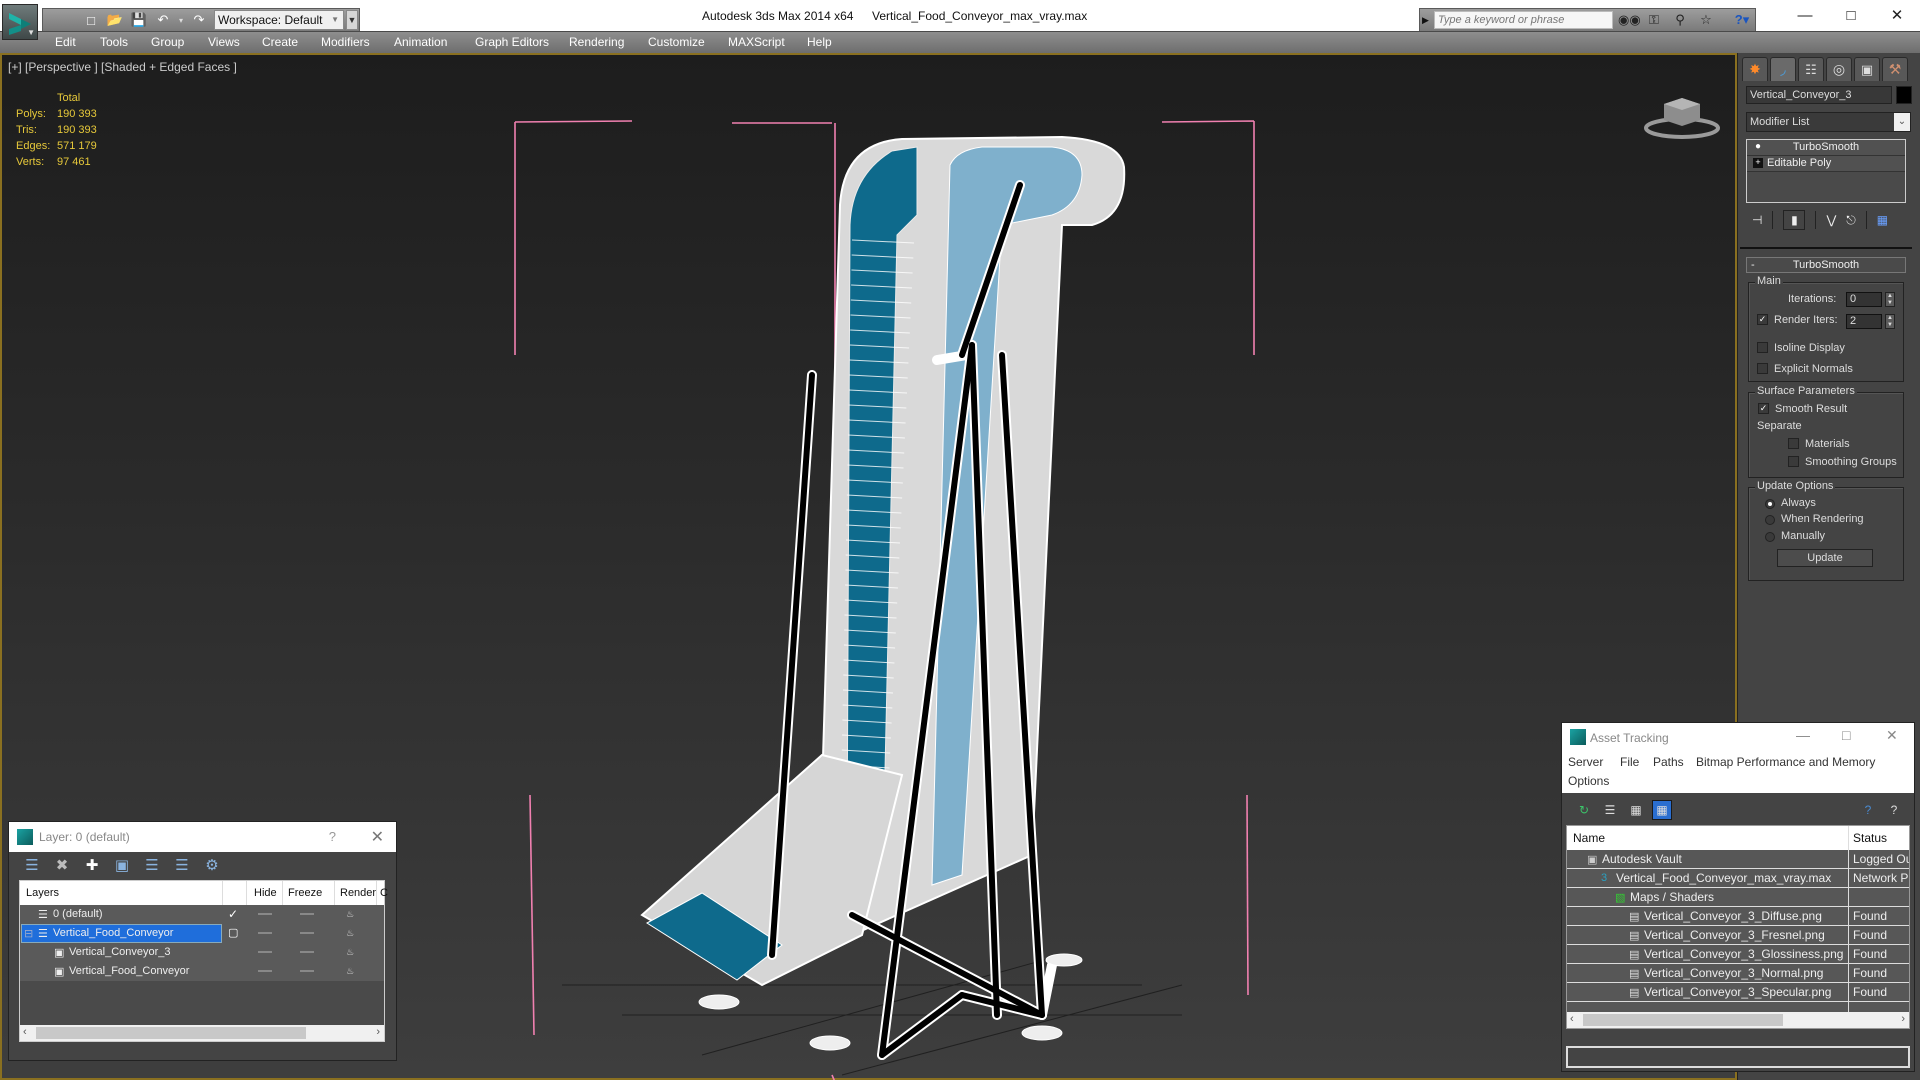  What do you see at coordinates (1819, 95) in the screenshot?
I see `object-name-field: Vertical_Conveyor_3` at bounding box center [1819, 95].